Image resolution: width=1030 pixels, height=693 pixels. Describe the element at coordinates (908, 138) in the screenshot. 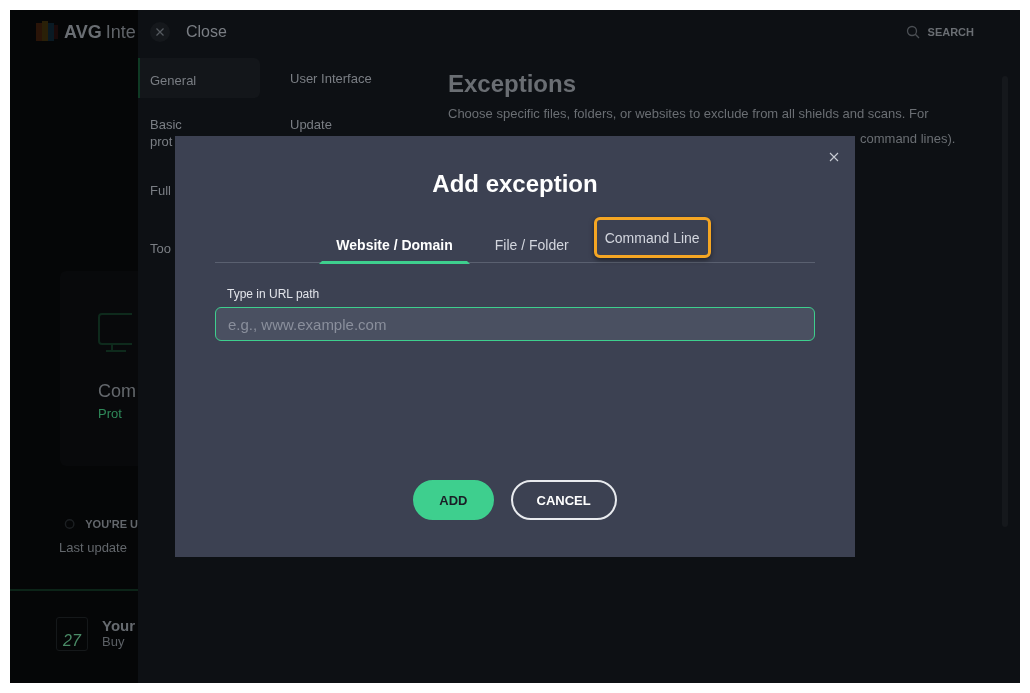

I see `description-text: command lines).` at that location.